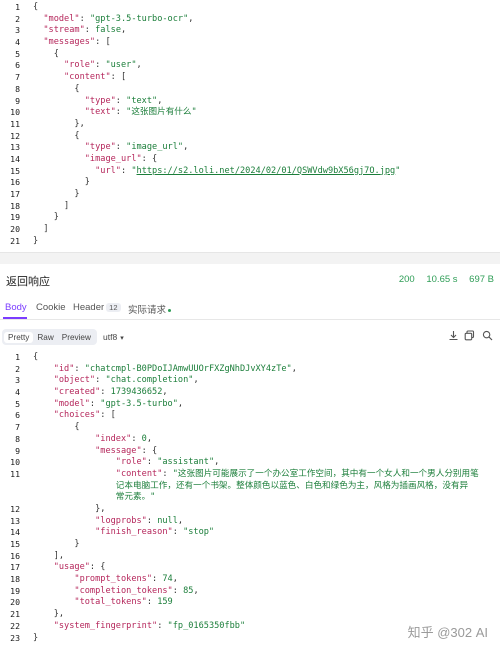 The width and height of the screenshot is (500, 650). What do you see at coordinates (15, 579) in the screenshot?
I see `line-number: 18` at bounding box center [15, 579].